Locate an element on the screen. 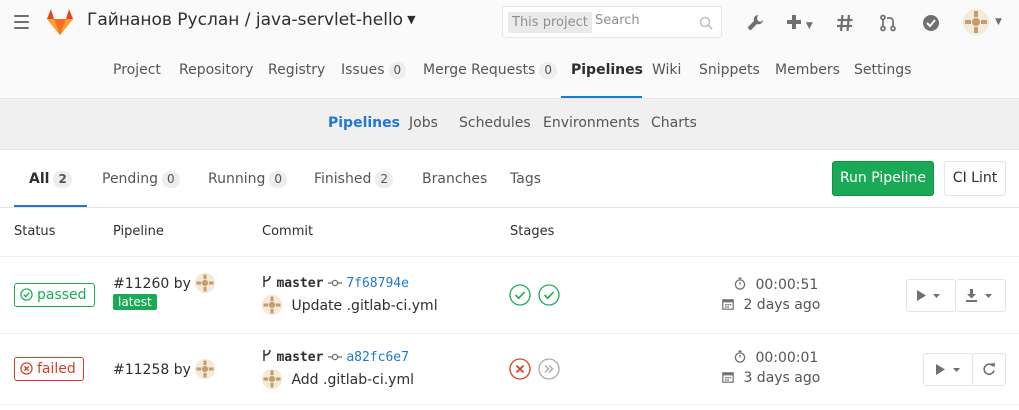  pipeline-id-cell: #11260 by is located at coordinates (164, 283).